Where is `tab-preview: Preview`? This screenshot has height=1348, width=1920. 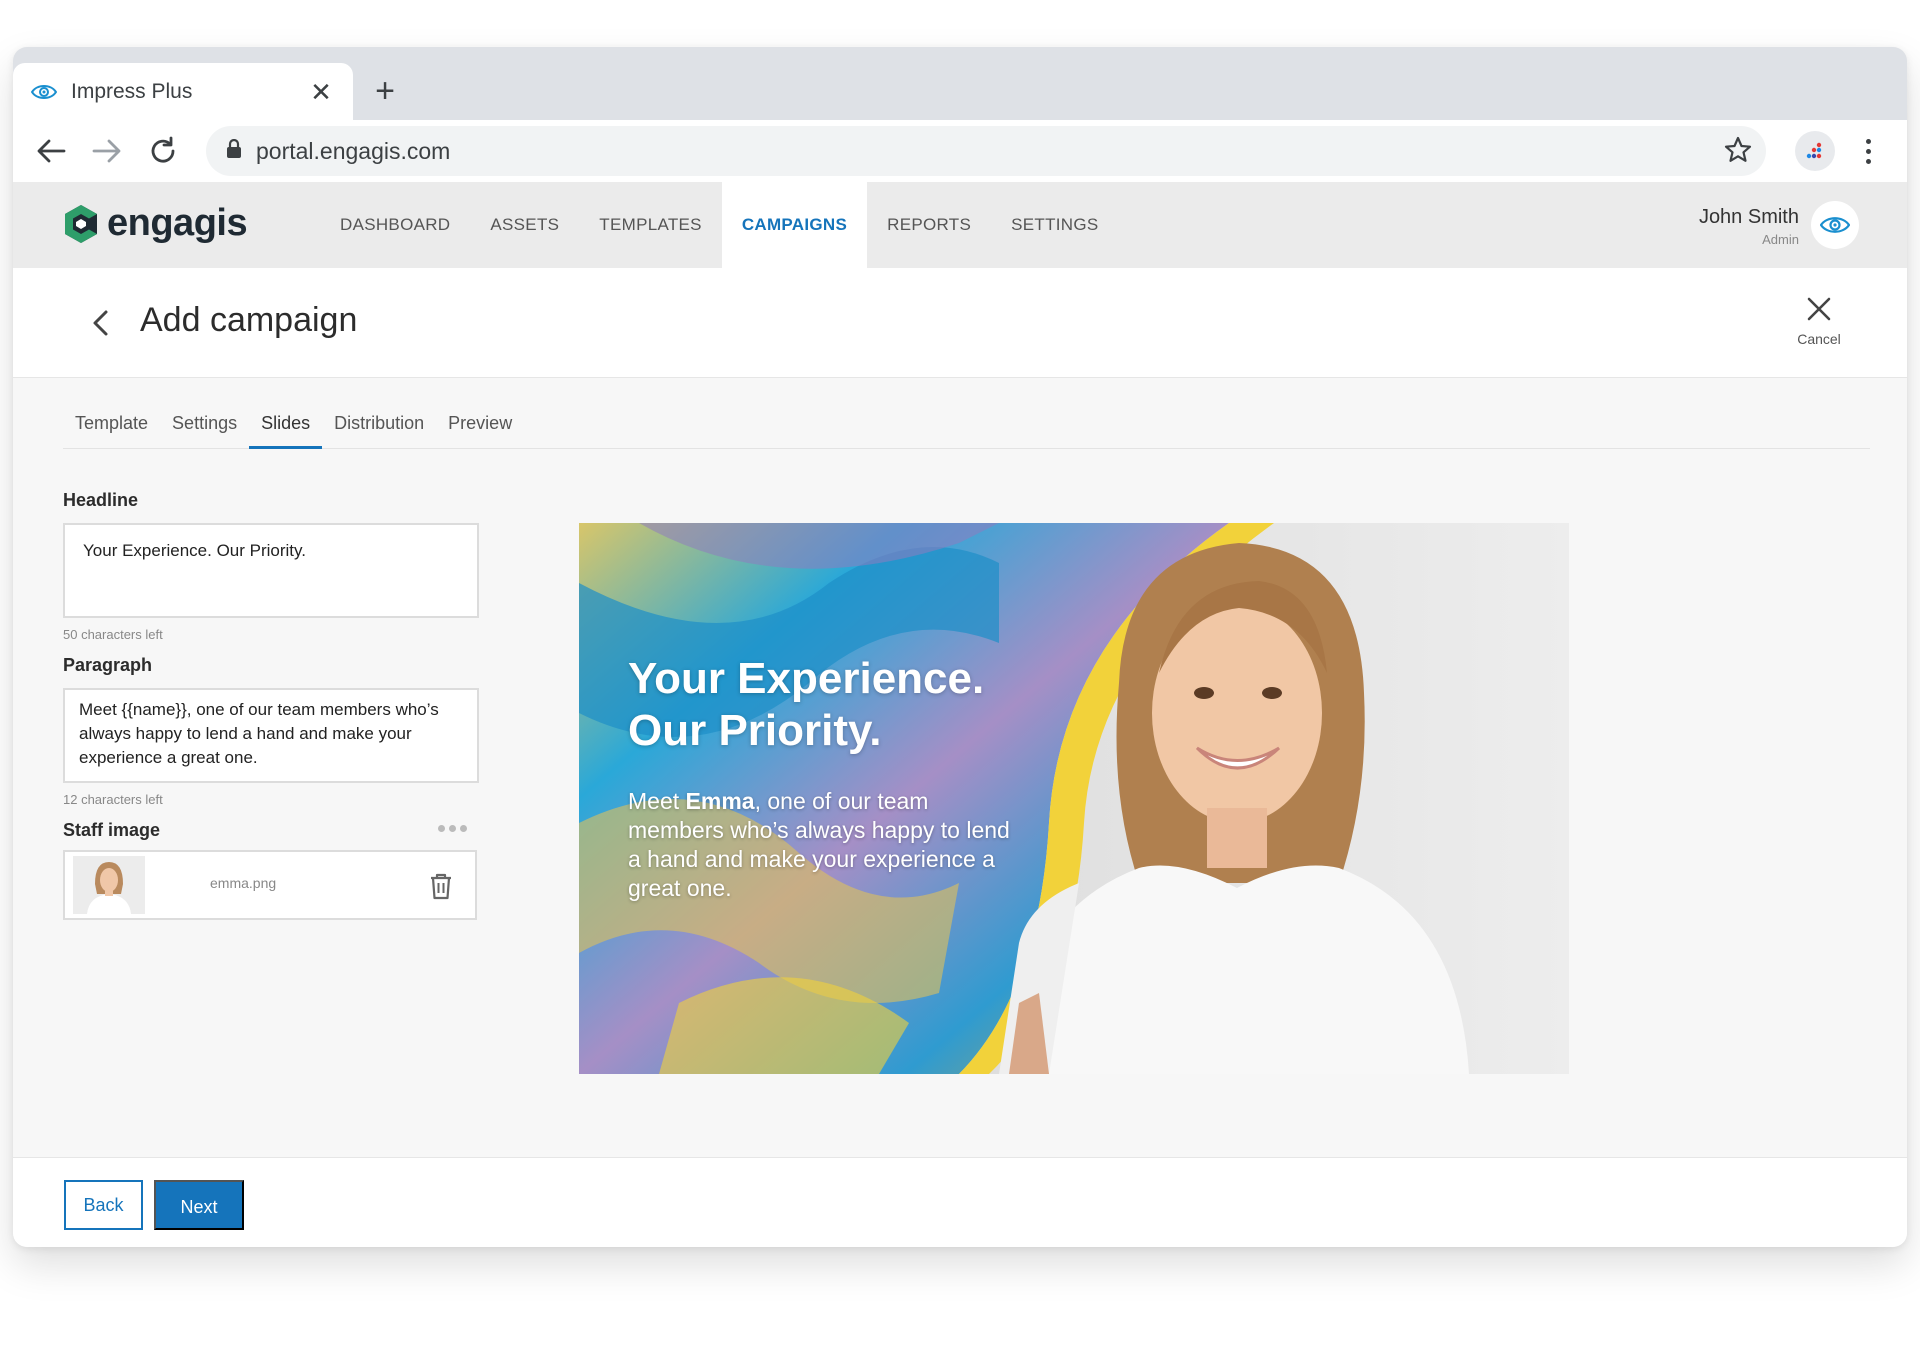 tab-preview: Preview is located at coordinates (480, 430).